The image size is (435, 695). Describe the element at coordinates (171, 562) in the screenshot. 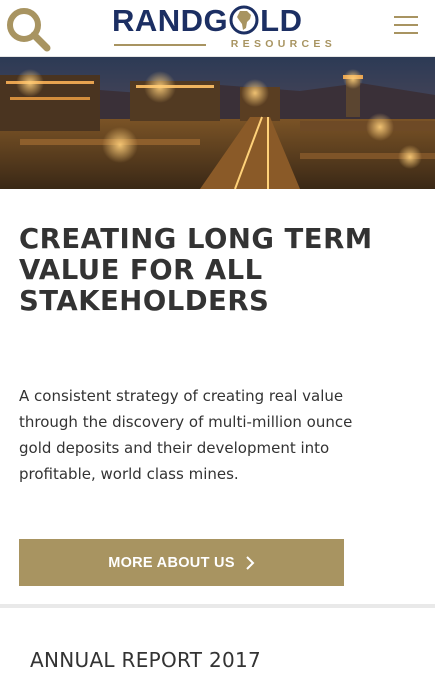

I see `cta-label: MORE ABOUT US` at that location.